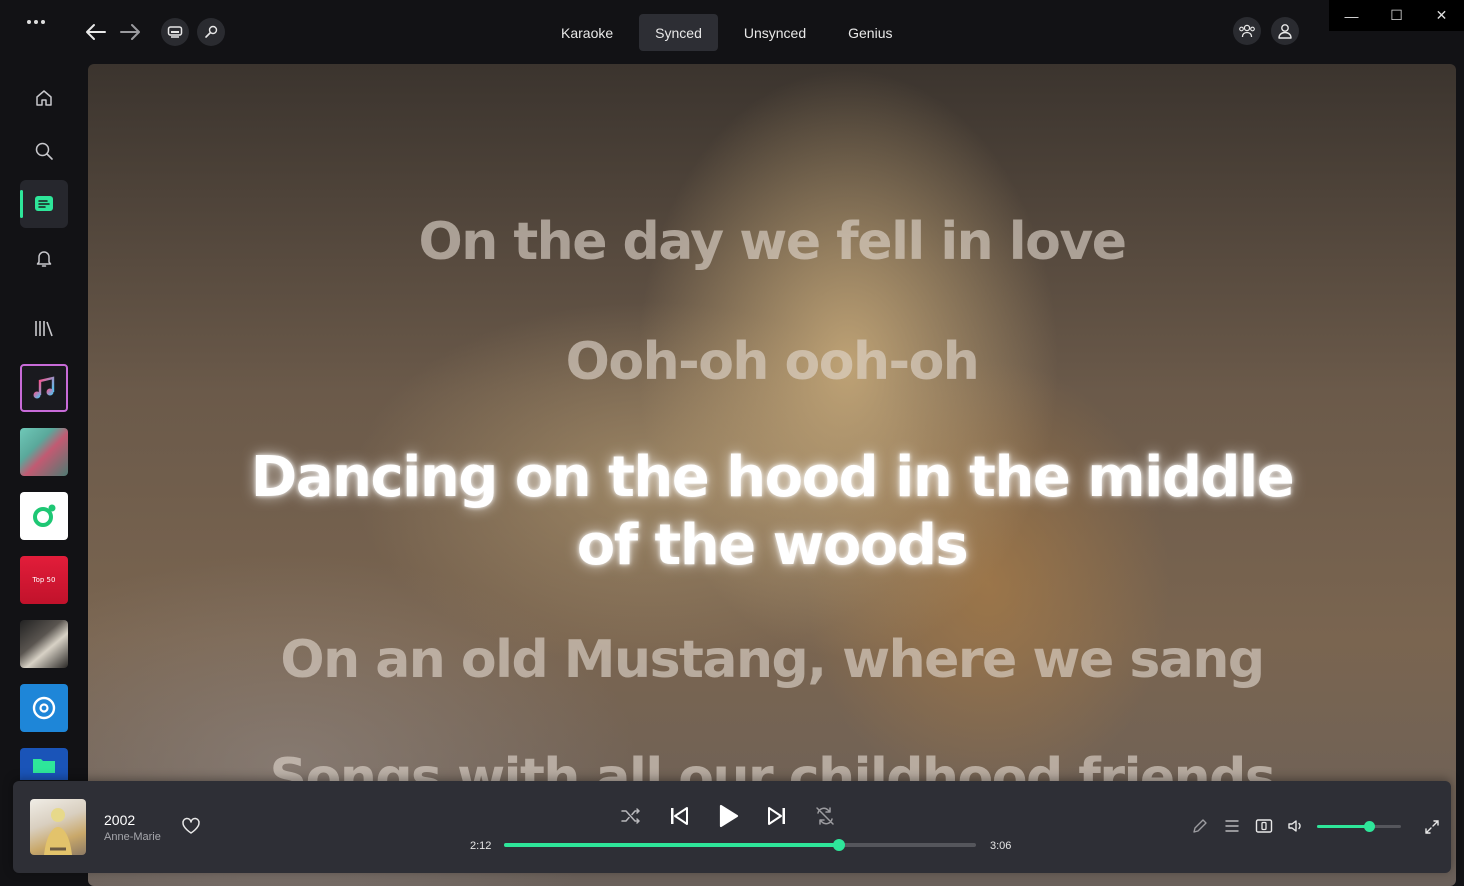 The width and height of the screenshot is (1464, 886). What do you see at coordinates (21, 204) in the screenshot?
I see `active-indicator` at bounding box center [21, 204].